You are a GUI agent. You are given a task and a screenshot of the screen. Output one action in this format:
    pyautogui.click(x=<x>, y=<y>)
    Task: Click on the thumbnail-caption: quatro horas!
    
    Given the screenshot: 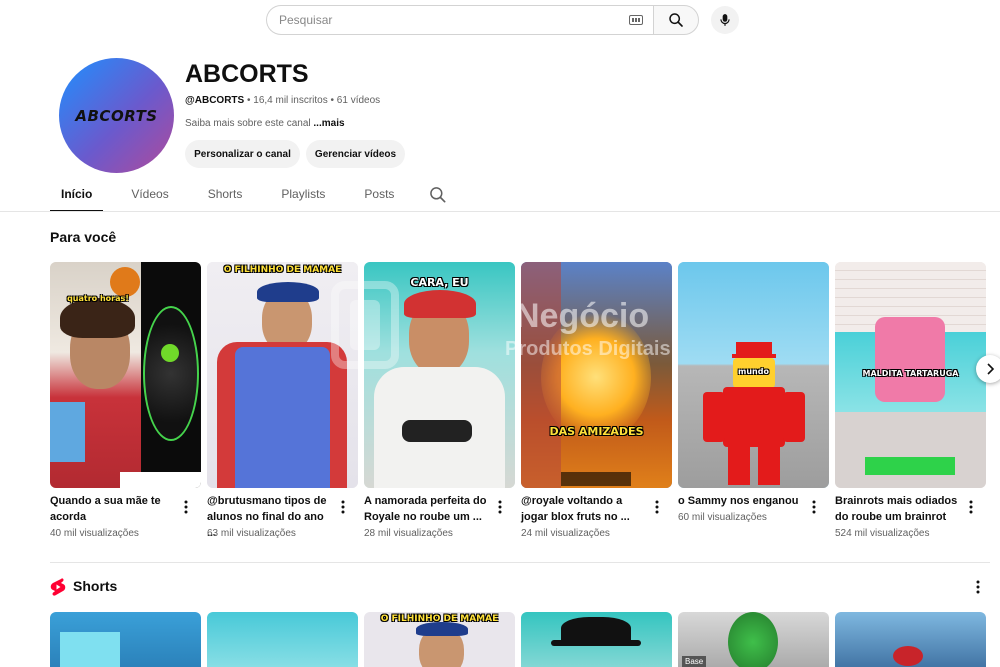 What is the action you would take?
    pyautogui.click(x=98, y=298)
    